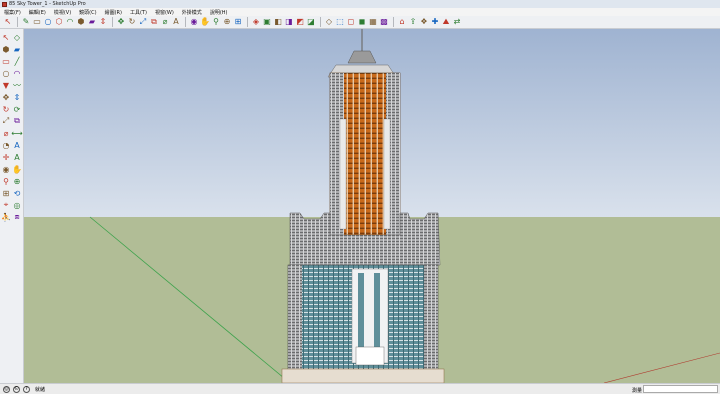 Image resolution: width=720 pixels, height=394 pixels. Describe the element at coordinates (247, 22) in the screenshot. I see `toolbar-separator` at that location.